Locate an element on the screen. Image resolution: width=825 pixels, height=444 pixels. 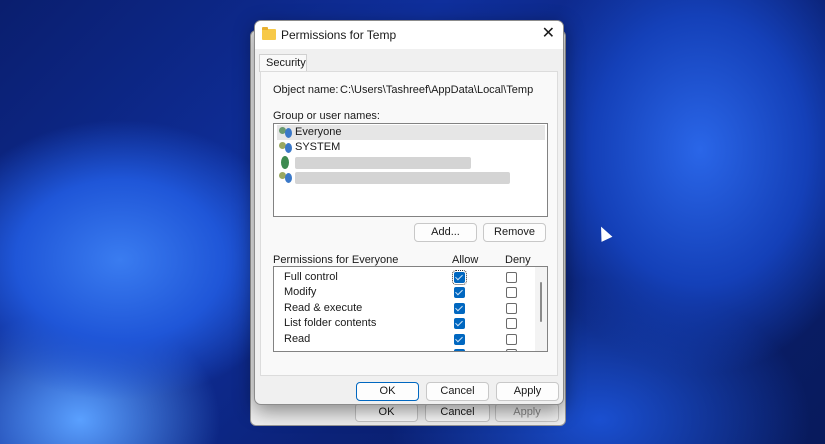
user-name: SYSTEM is located at coordinates (318, 147).